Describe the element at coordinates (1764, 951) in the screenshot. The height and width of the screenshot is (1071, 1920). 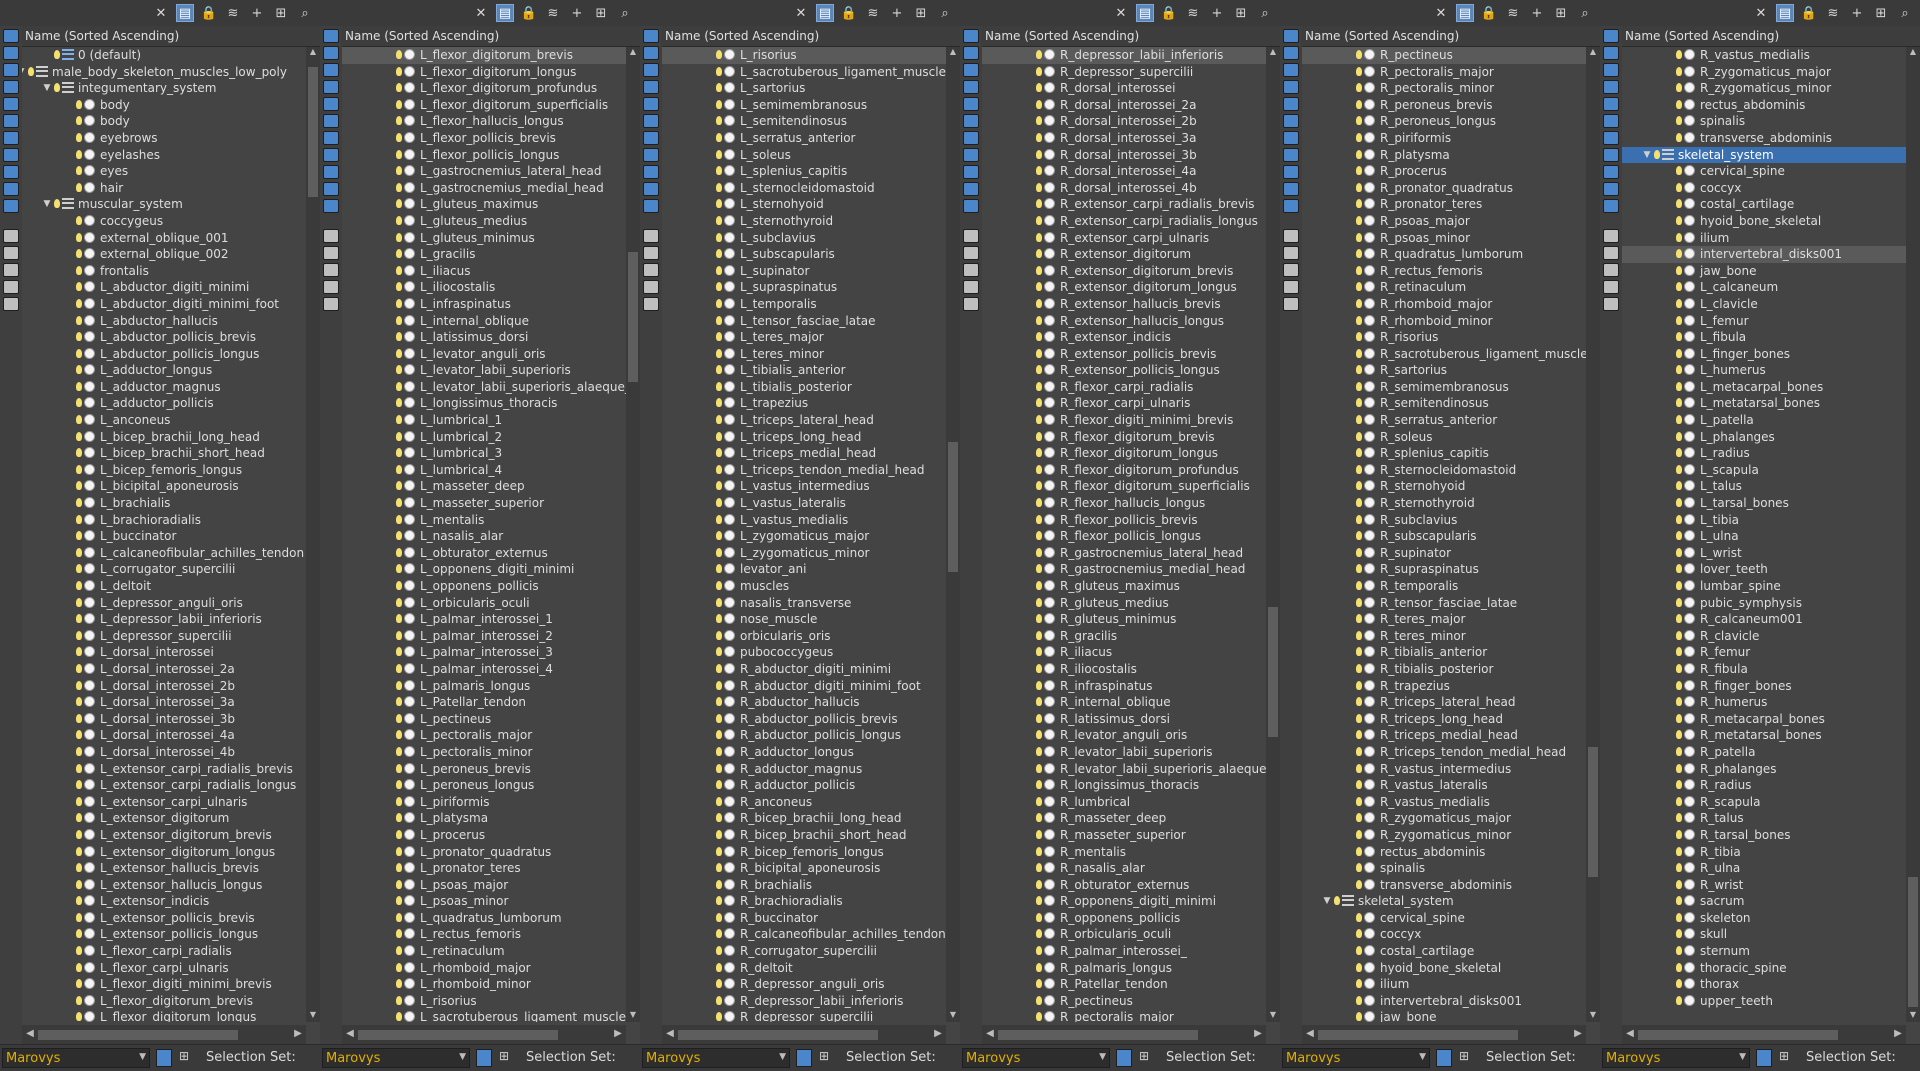
I see `tree-row: sternum` at that location.